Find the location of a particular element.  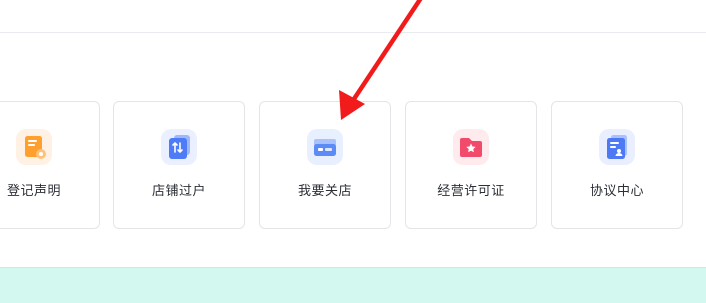

service-card-business-license: 经营许可证 is located at coordinates (471, 165).